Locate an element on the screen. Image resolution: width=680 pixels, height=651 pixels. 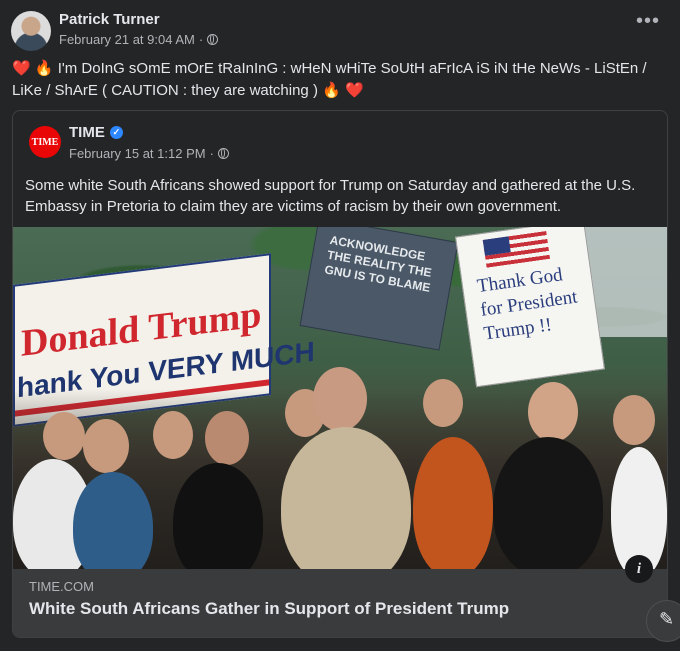
post-meta: February 21 at 9:04 AM · is located at coordinates (139, 39).